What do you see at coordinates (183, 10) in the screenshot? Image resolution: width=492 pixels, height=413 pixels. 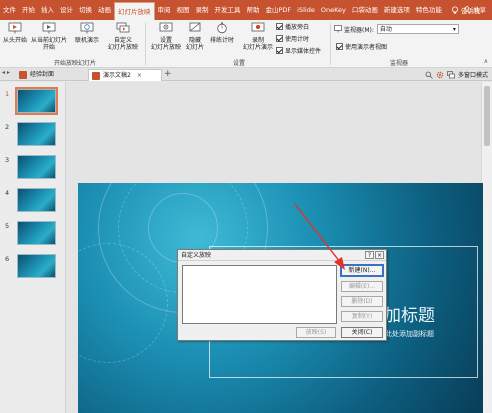 I see `ribbon-tab: 视图` at bounding box center [183, 10].